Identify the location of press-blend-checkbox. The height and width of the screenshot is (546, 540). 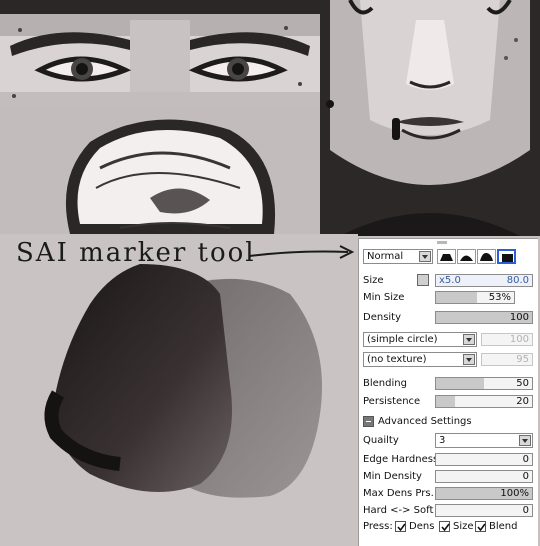
(480, 526).